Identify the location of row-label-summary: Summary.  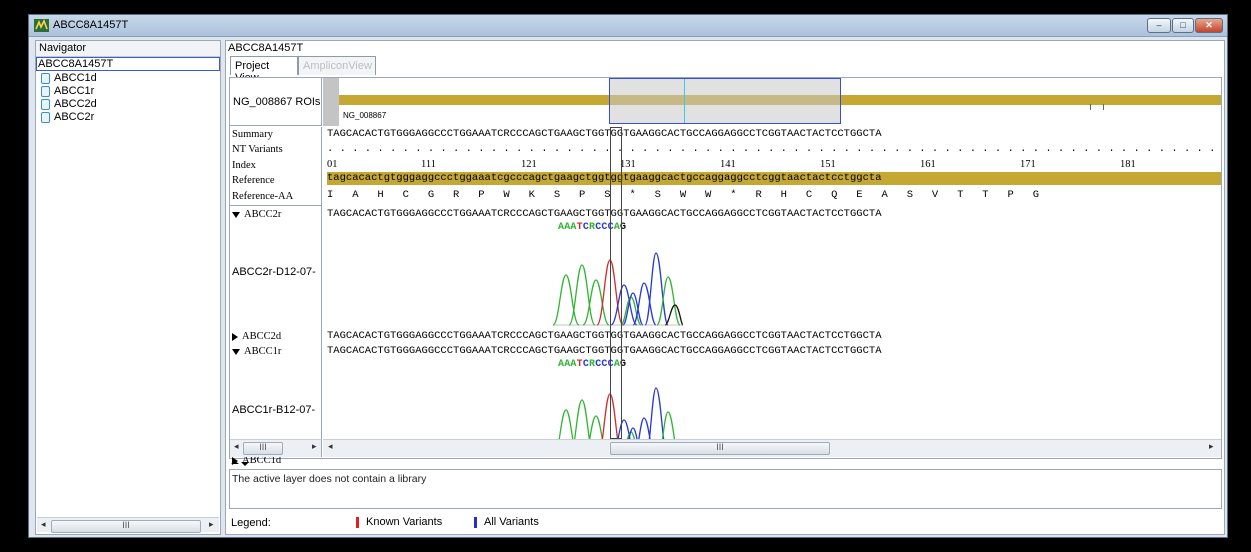
(252, 134).